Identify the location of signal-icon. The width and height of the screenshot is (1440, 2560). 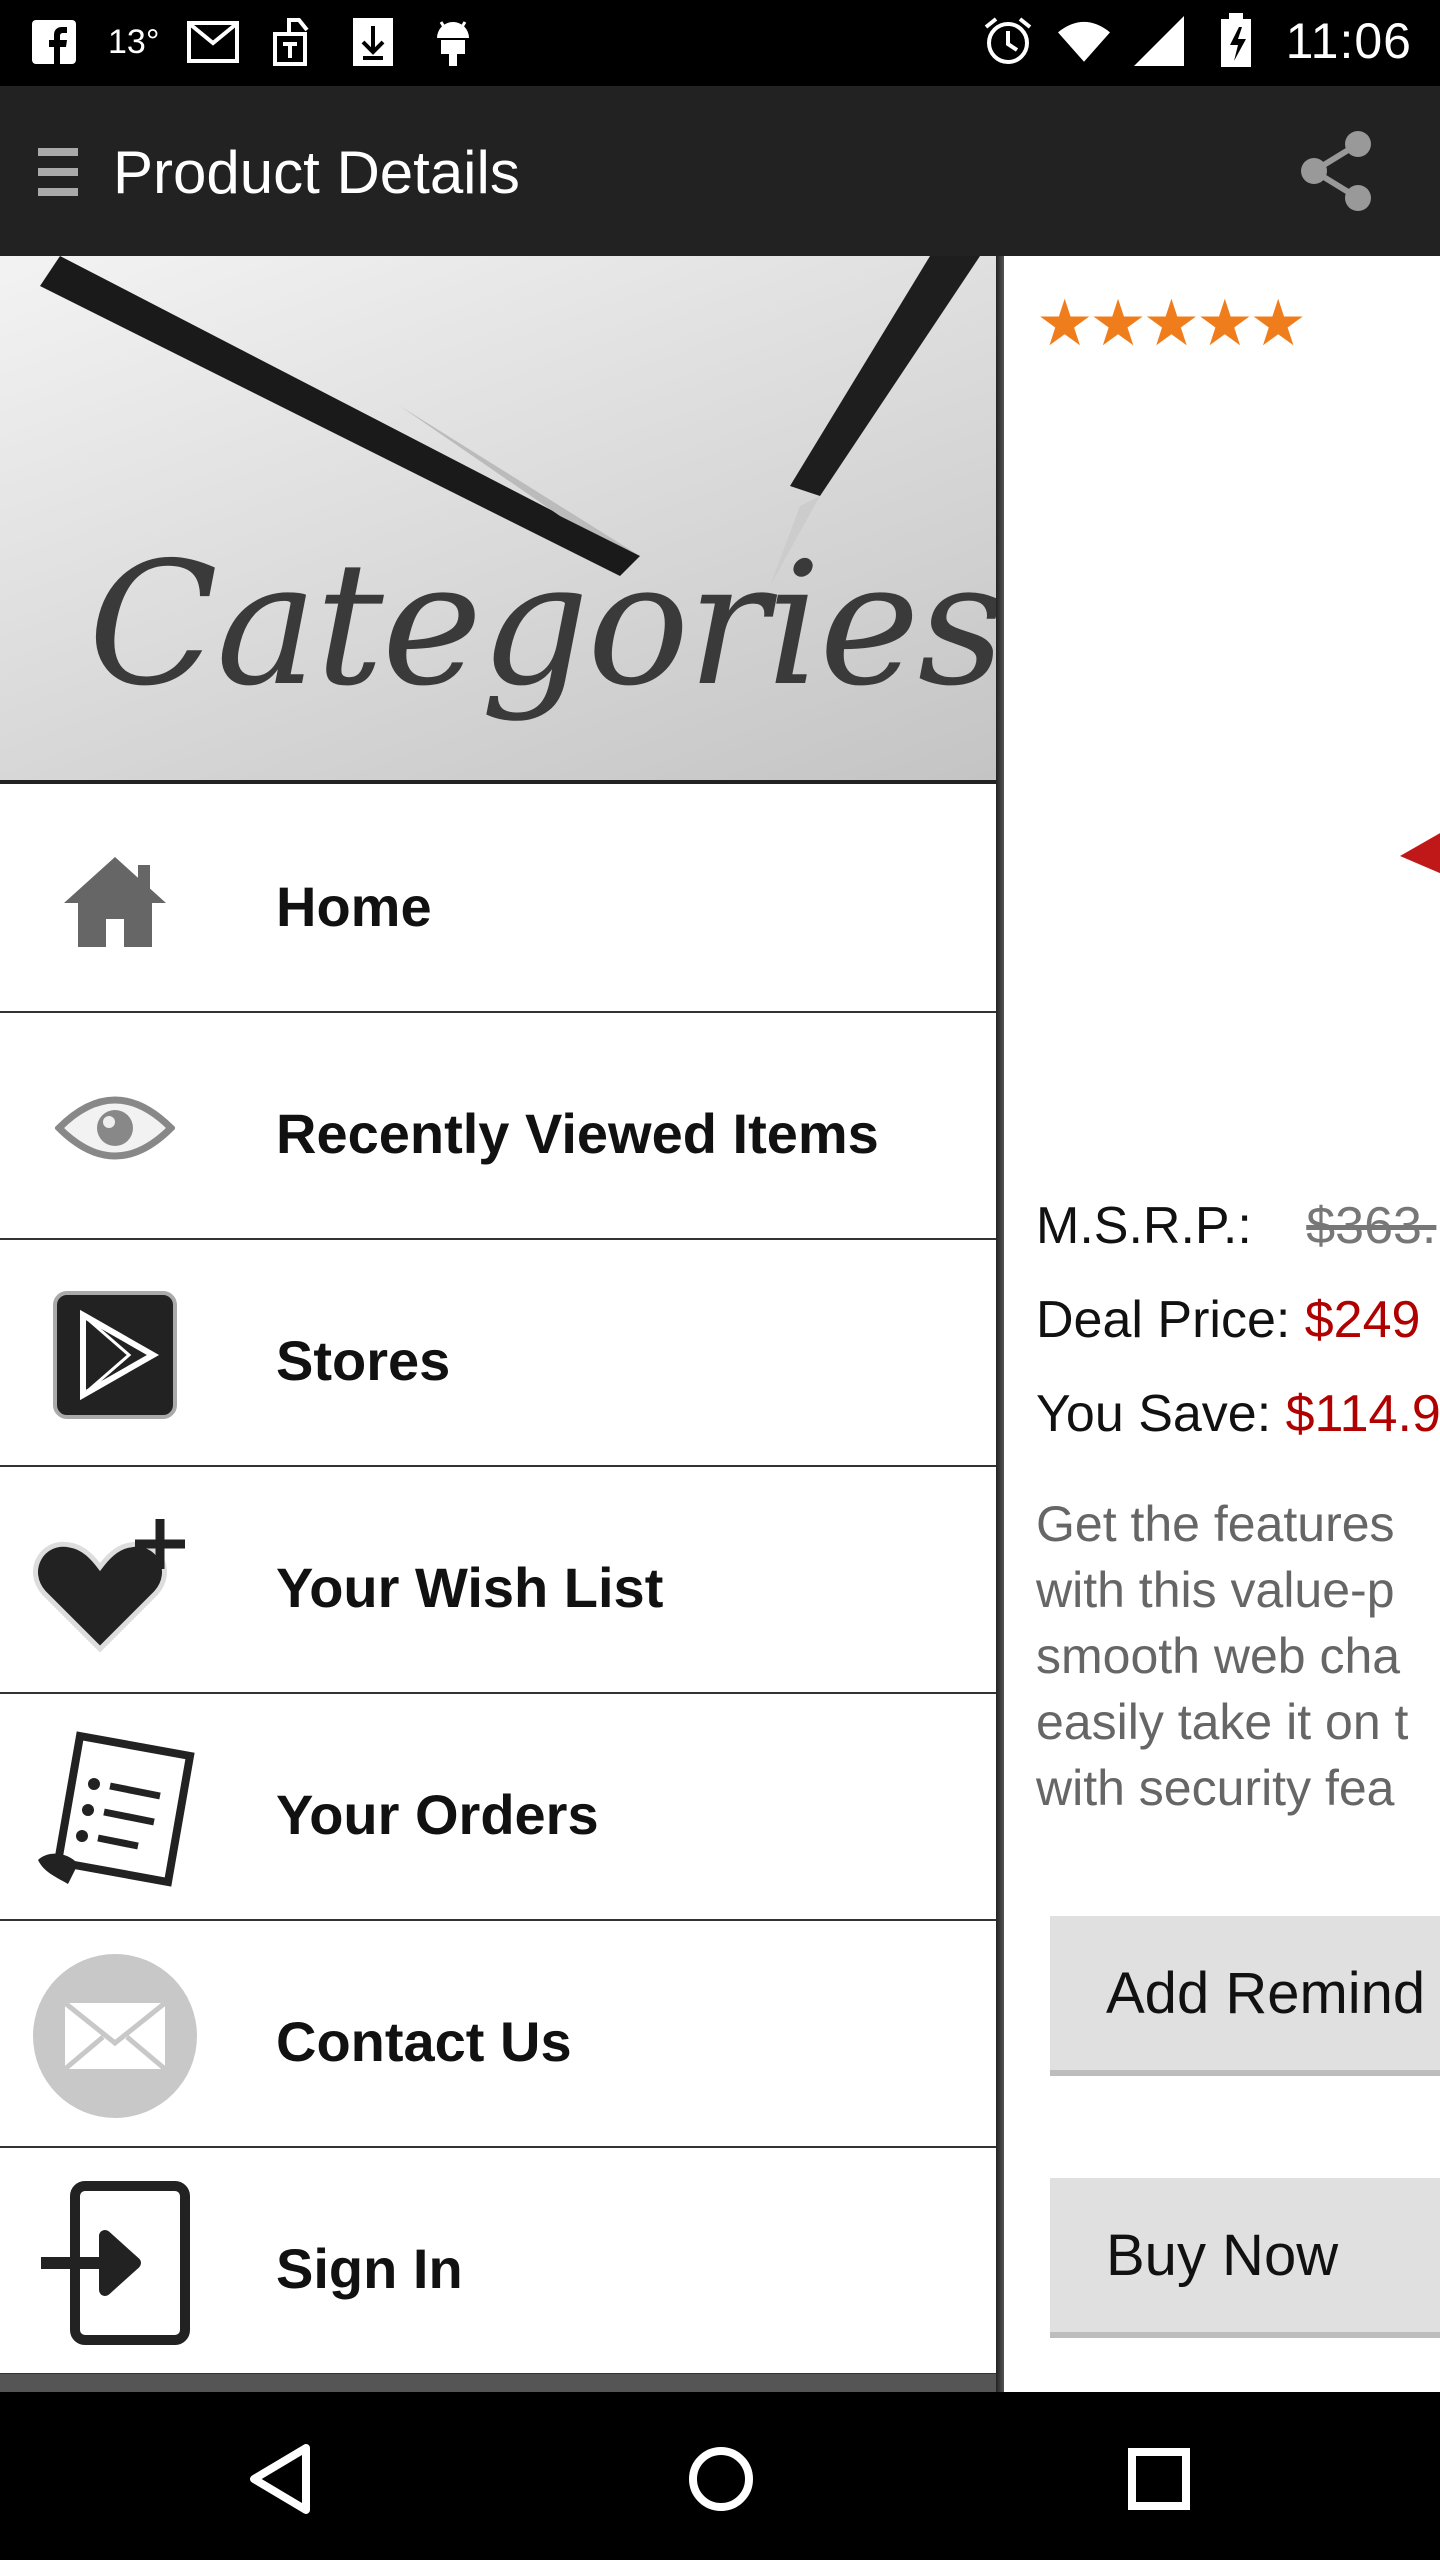
(1159, 41).